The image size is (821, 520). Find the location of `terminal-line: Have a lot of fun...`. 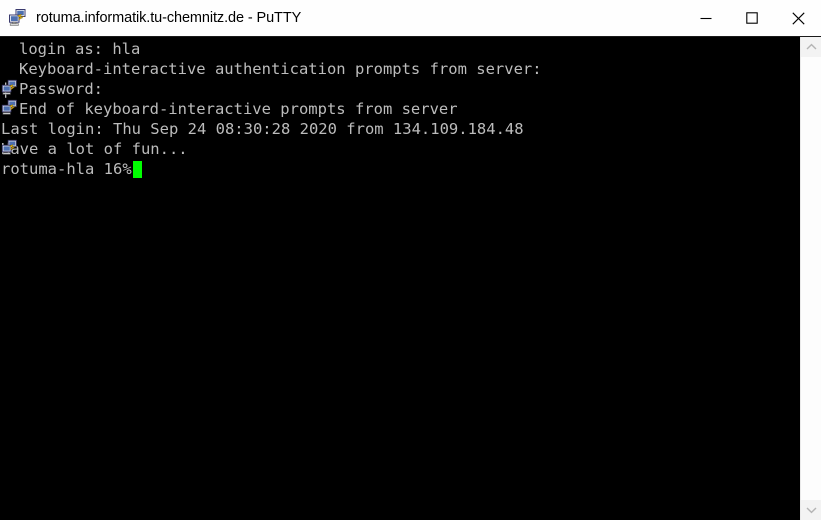

terminal-line: Have a lot of fun... is located at coordinates (400, 149).